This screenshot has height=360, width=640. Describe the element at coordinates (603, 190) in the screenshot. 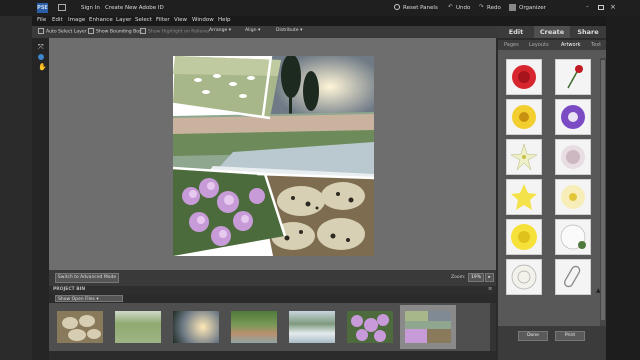

I see `artwork-panel-scroll-thumb` at that location.